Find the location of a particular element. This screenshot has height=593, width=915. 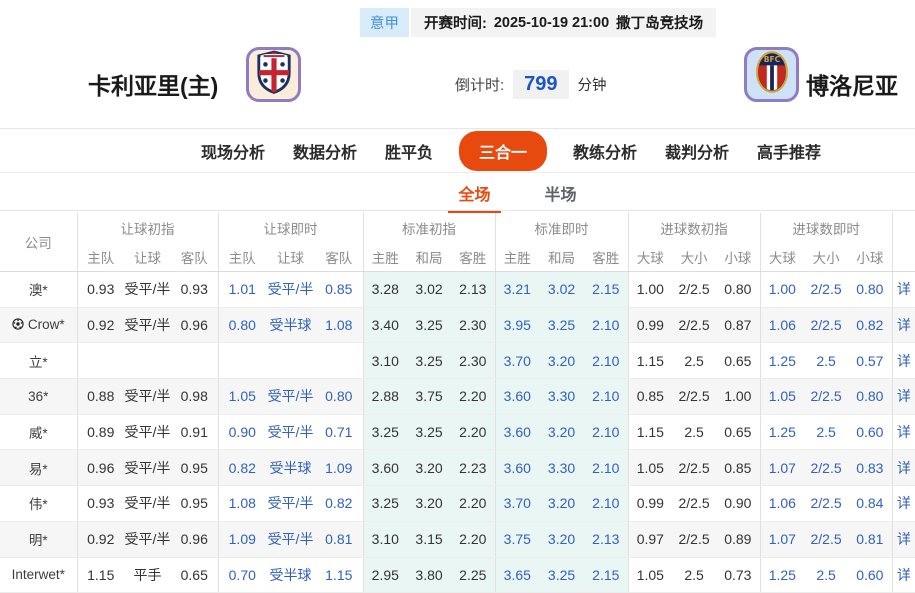

company-cell: 威* is located at coordinates (38, 432).